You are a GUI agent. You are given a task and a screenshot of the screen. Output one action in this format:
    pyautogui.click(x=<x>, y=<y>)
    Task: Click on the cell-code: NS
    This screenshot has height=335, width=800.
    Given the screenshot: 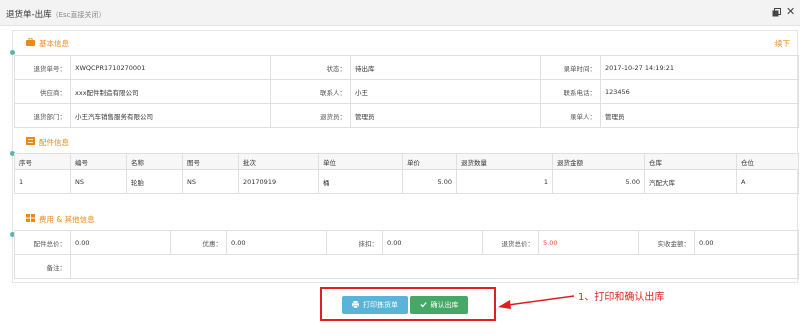 What is the action you would take?
    pyautogui.click(x=98, y=181)
    